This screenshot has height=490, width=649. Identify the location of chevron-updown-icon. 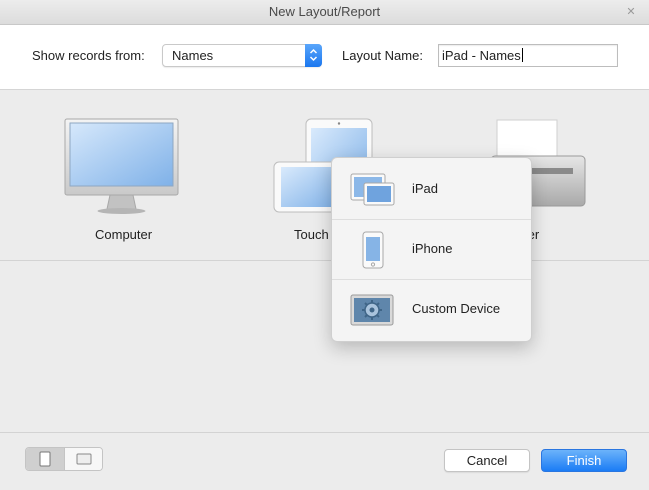
(313, 55).